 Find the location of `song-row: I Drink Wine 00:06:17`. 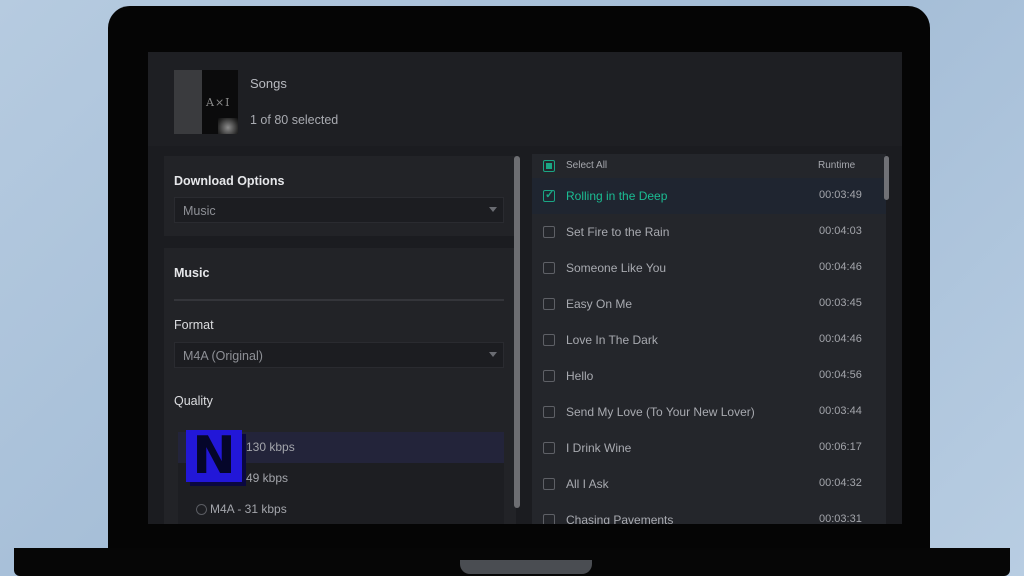

song-row: I Drink Wine 00:06:17 is located at coordinates (709, 448).